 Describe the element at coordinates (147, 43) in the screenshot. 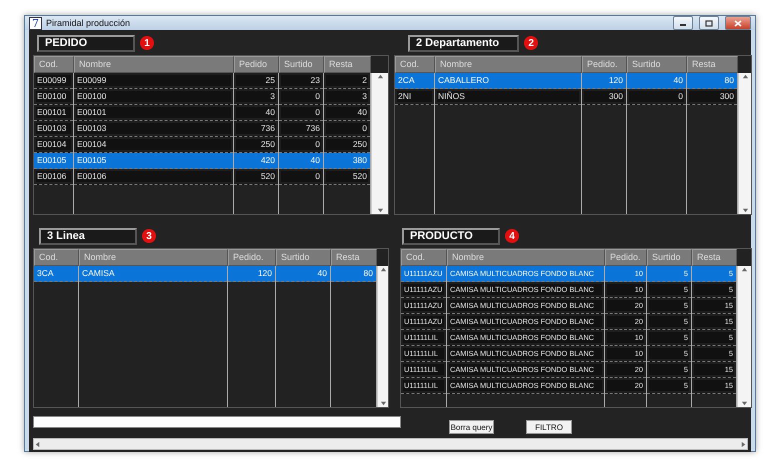

I see `number-badge: 1` at that location.